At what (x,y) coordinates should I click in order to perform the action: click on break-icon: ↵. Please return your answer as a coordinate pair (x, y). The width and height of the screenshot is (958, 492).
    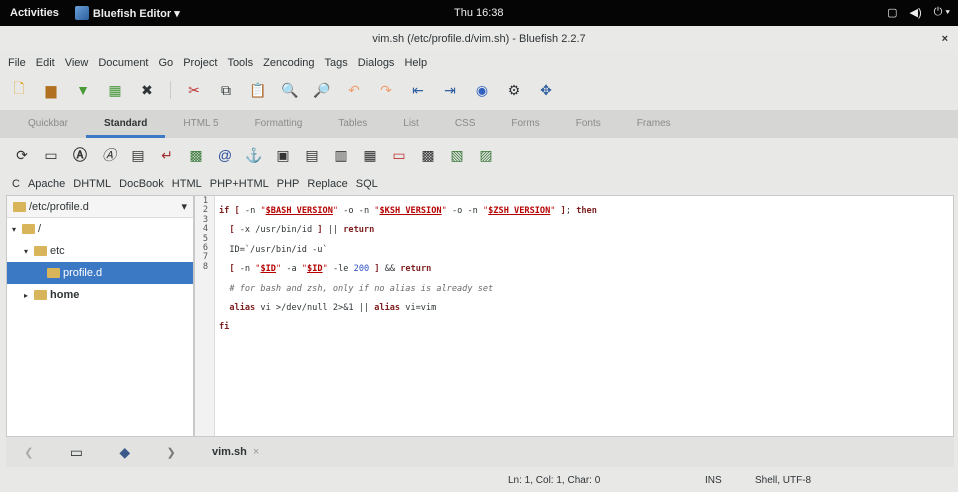
    Looking at the image, I should click on (167, 155).